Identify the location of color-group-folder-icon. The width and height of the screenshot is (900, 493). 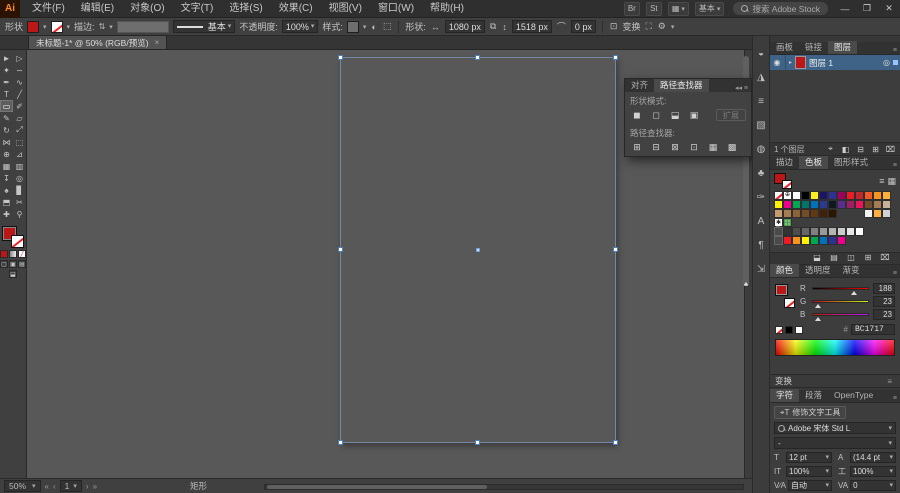
(778, 240).